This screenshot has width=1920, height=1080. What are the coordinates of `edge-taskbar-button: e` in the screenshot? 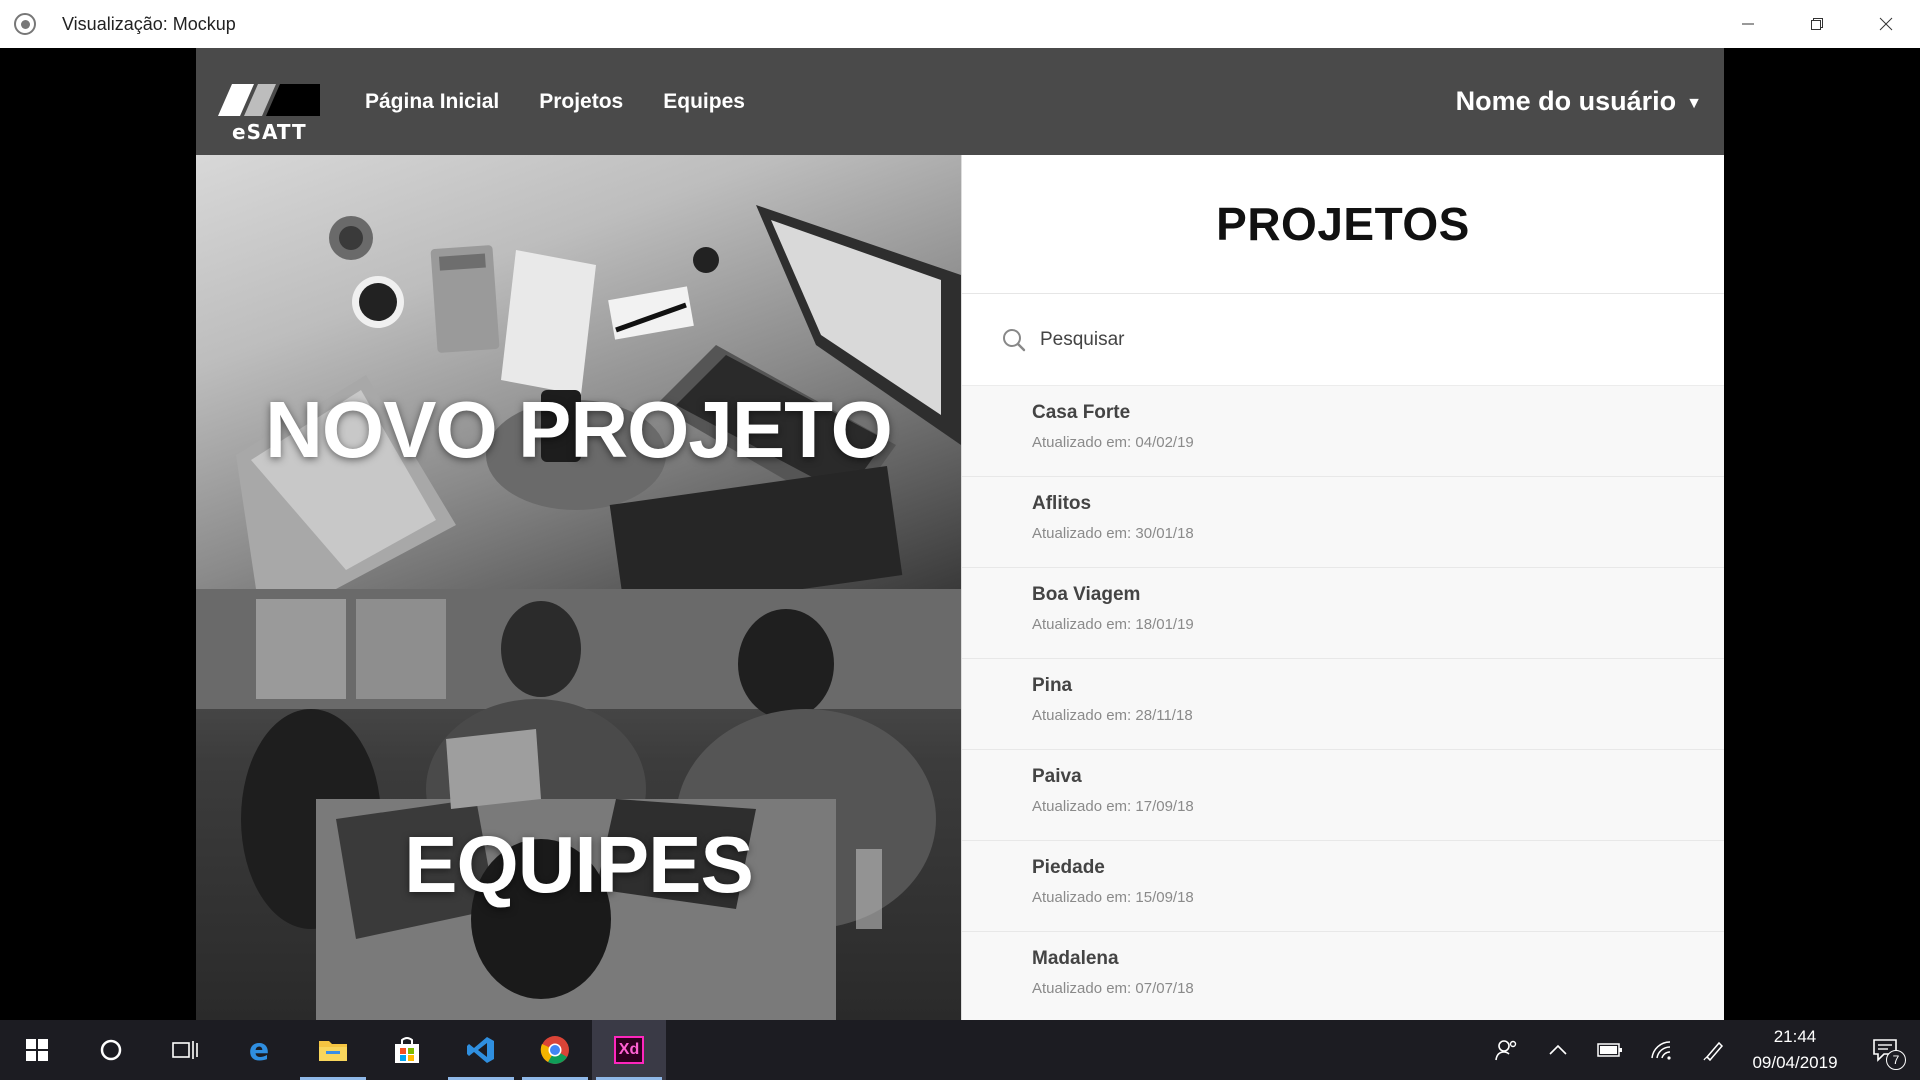 It's located at (259, 1050).